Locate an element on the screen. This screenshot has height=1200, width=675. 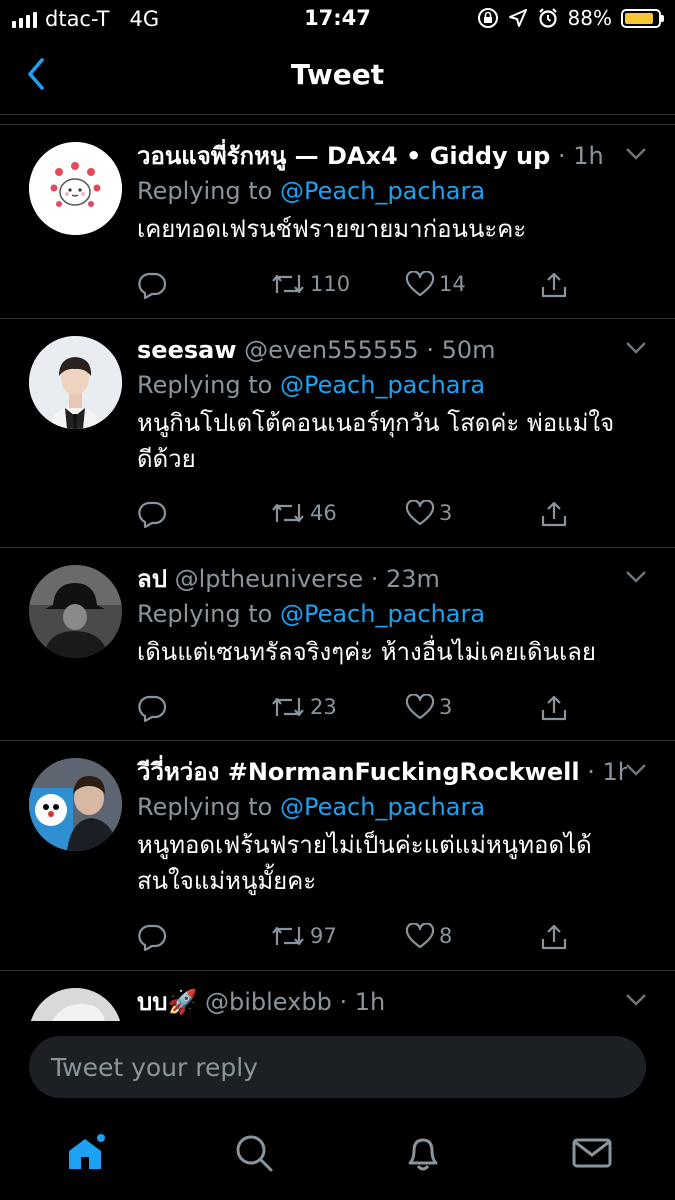
user-handle: @biblexbb is located at coordinates (268, 1002).